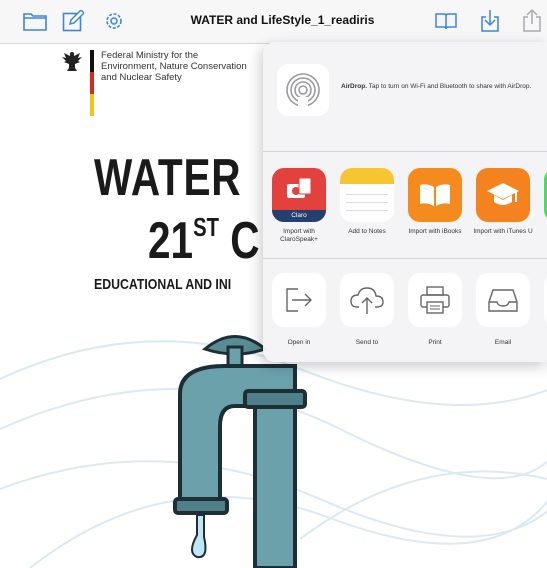  What do you see at coordinates (72, 61) in the screenshot?
I see `federal-eagle-icon` at bounding box center [72, 61].